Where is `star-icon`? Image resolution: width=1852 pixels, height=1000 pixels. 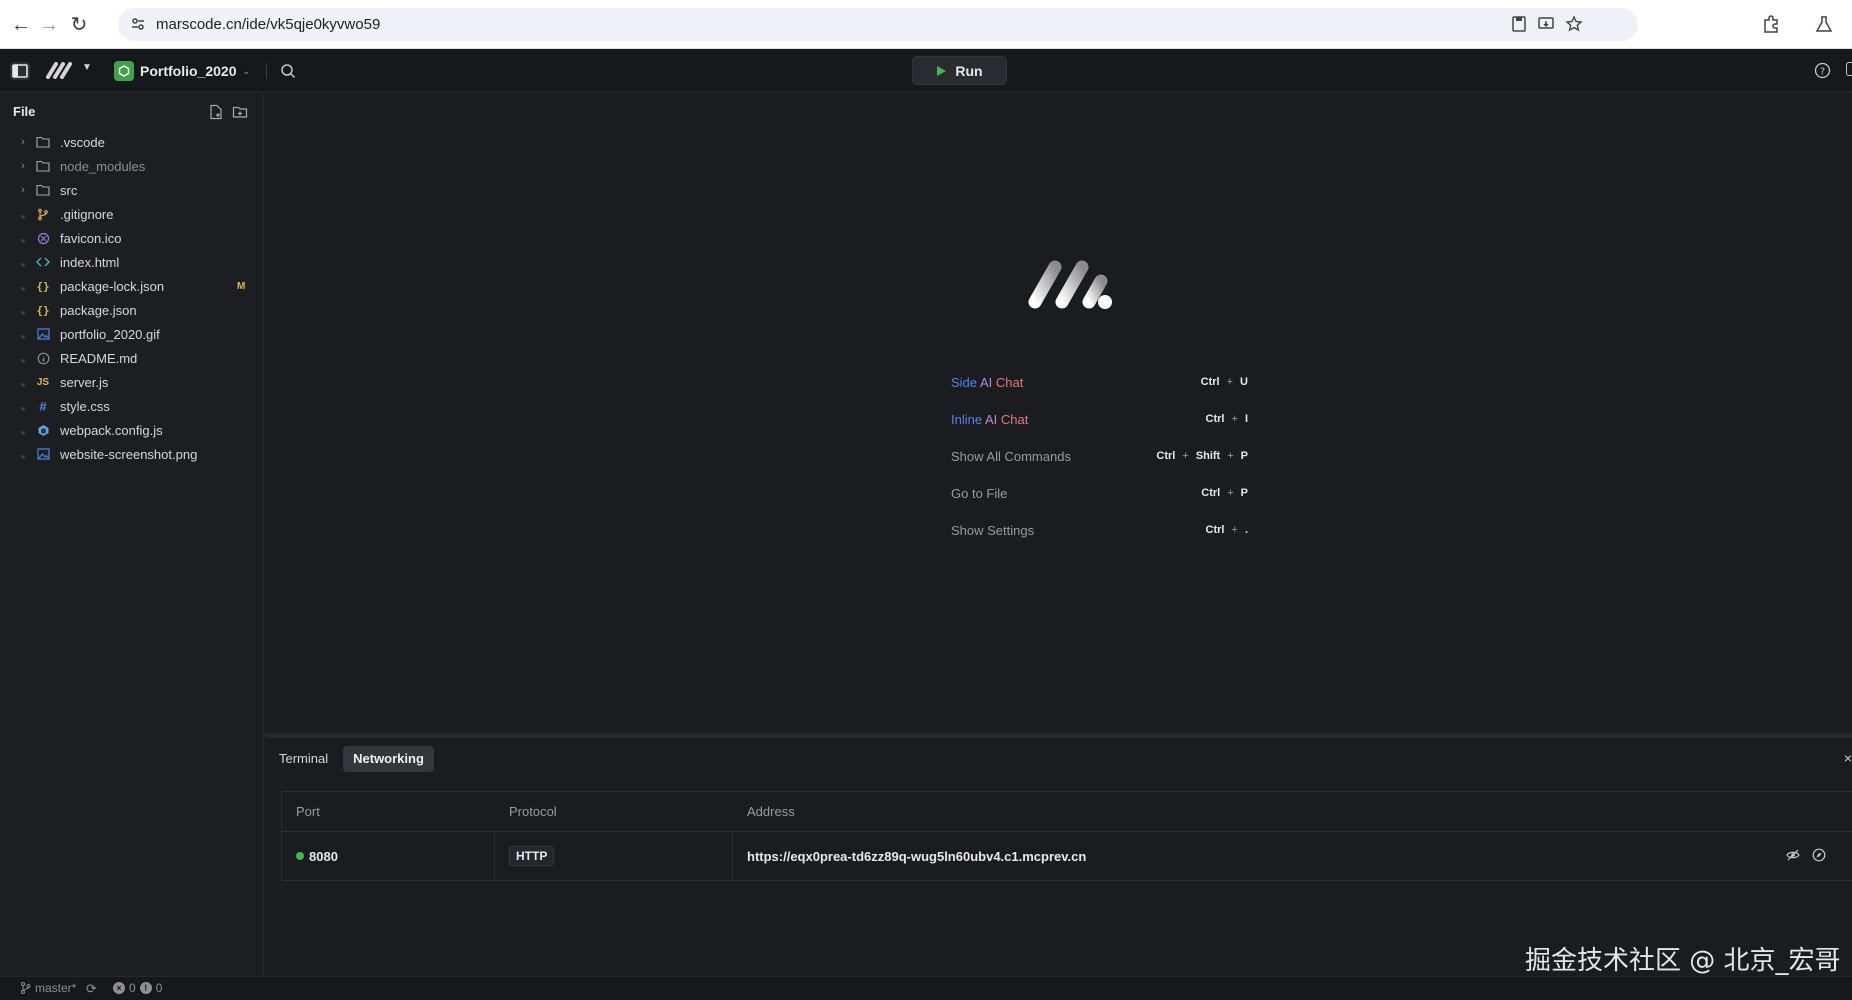 star-icon is located at coordinates (1574, 24).